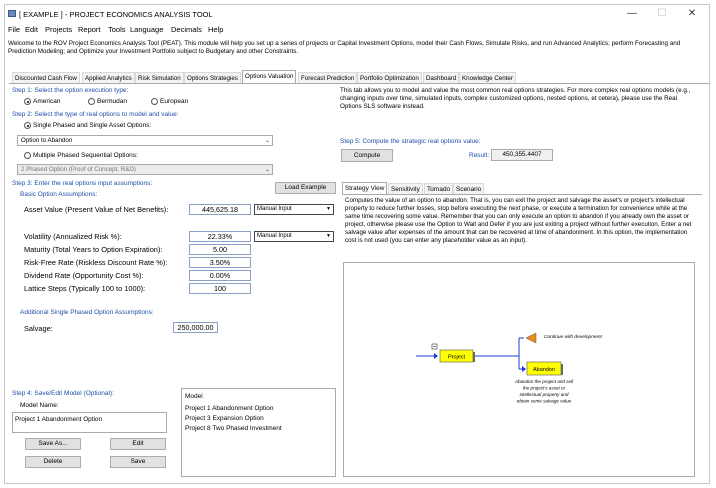  I want to click on tab-sensitivity: Sensitivity, so click(405, 188).